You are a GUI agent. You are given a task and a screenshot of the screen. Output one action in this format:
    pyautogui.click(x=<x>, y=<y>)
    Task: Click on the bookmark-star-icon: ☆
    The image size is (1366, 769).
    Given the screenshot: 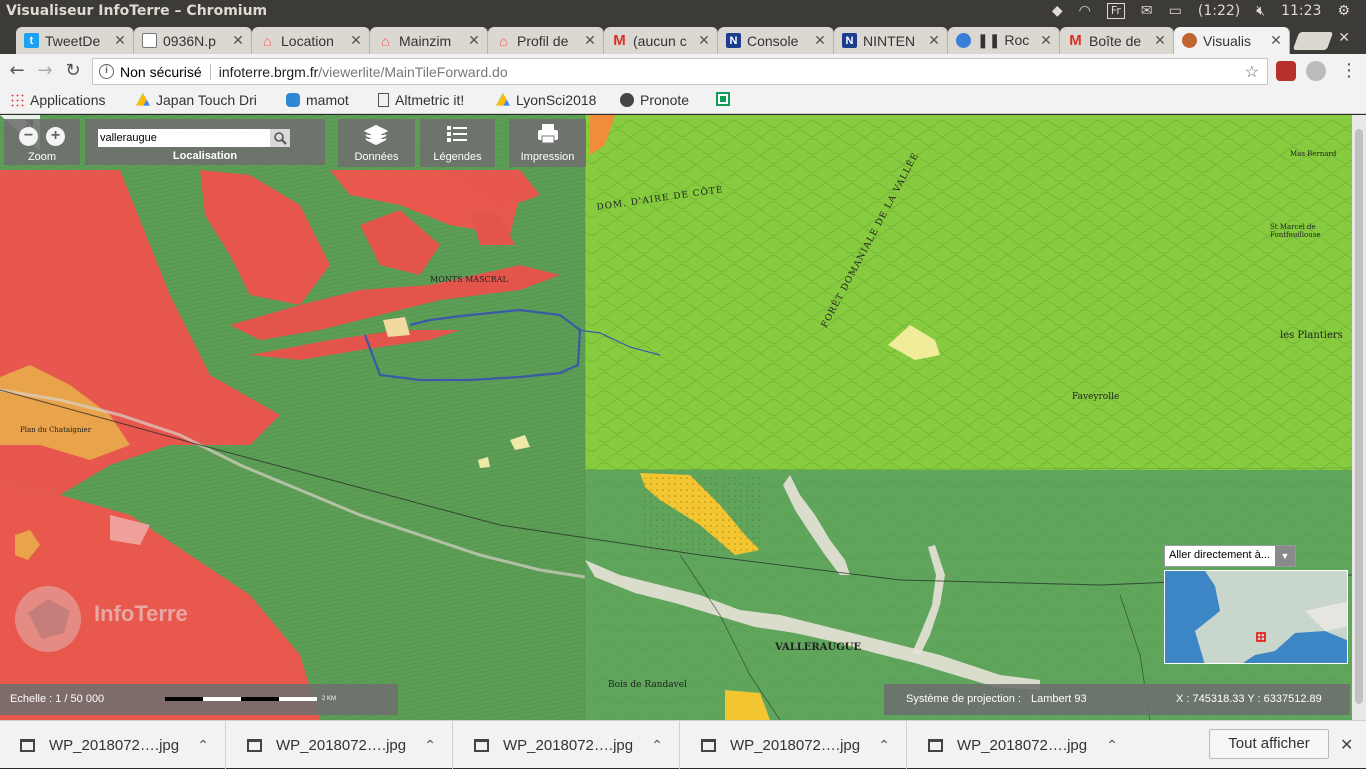 What is the action you would take?
    pyautogui.click(x=1252, y=72)
    